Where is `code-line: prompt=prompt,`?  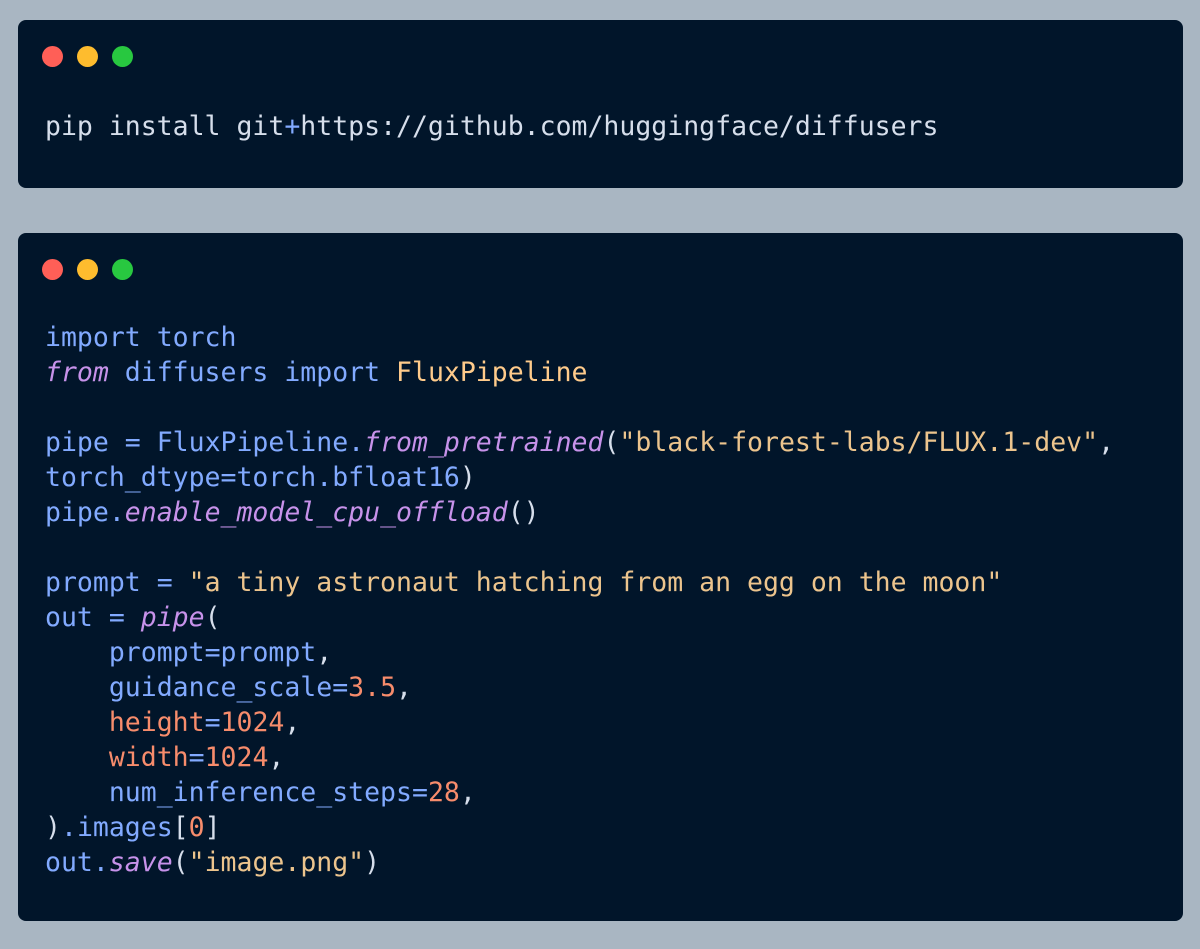
code-line: prompt=prompt, is located at coordinates (579, 652).